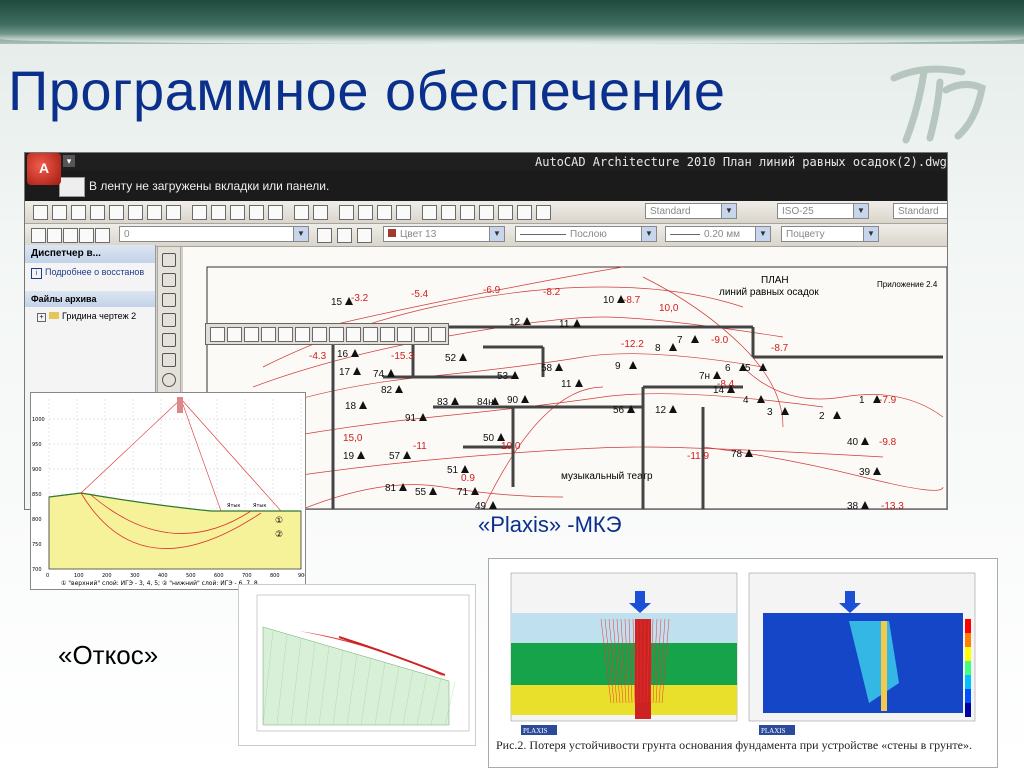  Describe the element at coordinates (135, 212) in the screenshot. I see `publish-icon` at that location.